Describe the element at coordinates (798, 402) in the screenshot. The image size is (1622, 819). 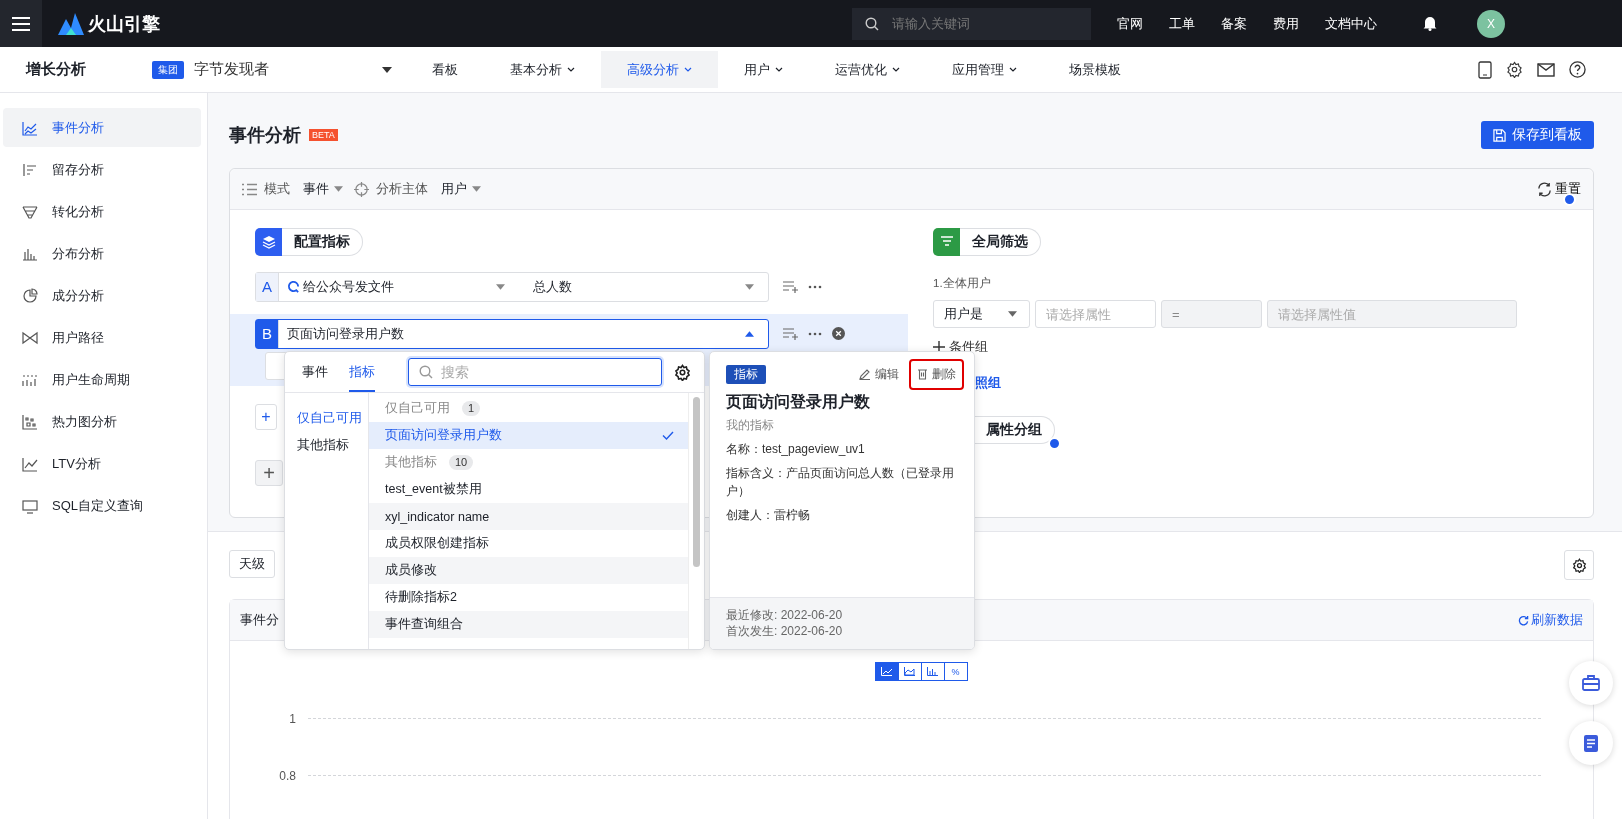
I see `metric-title: 页面访问登录用户数` at that location.